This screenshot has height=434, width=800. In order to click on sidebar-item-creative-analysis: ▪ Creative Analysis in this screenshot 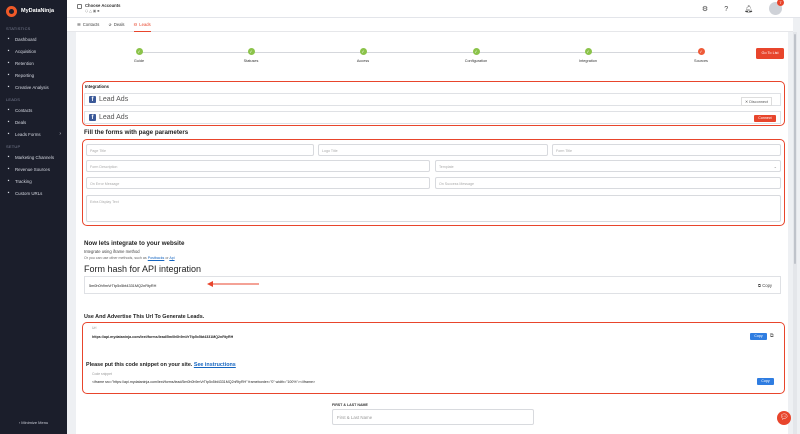, I will do `click(33, 87)`.